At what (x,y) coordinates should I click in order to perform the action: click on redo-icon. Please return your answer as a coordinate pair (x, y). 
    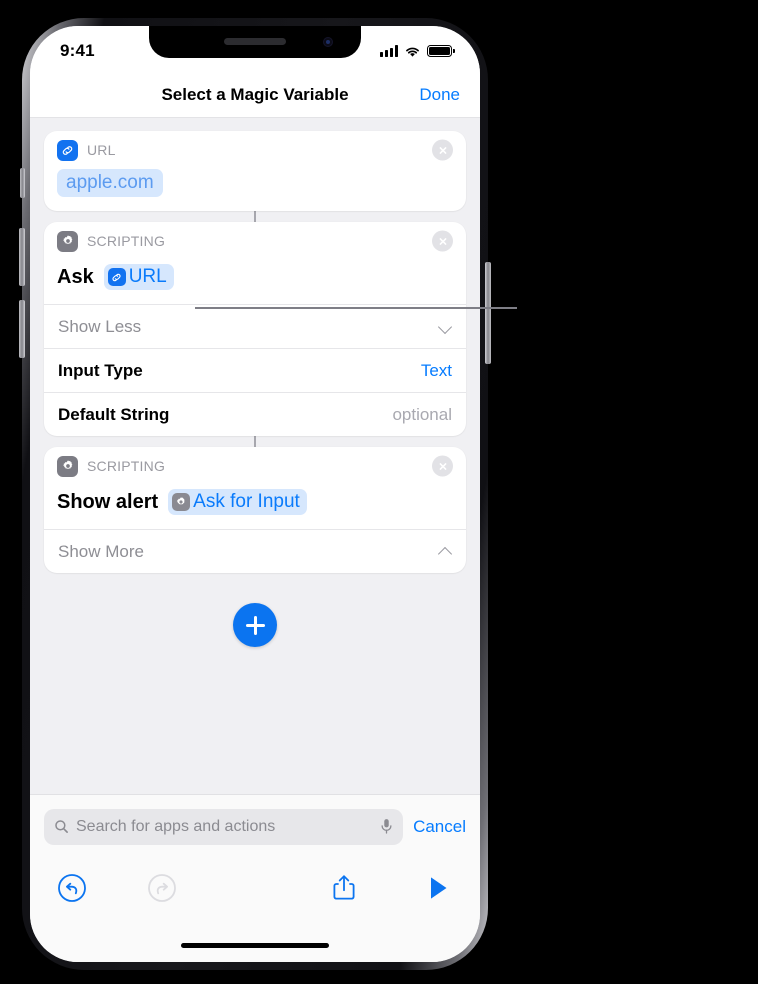
    Looking at the image, I should click on (162, 888).